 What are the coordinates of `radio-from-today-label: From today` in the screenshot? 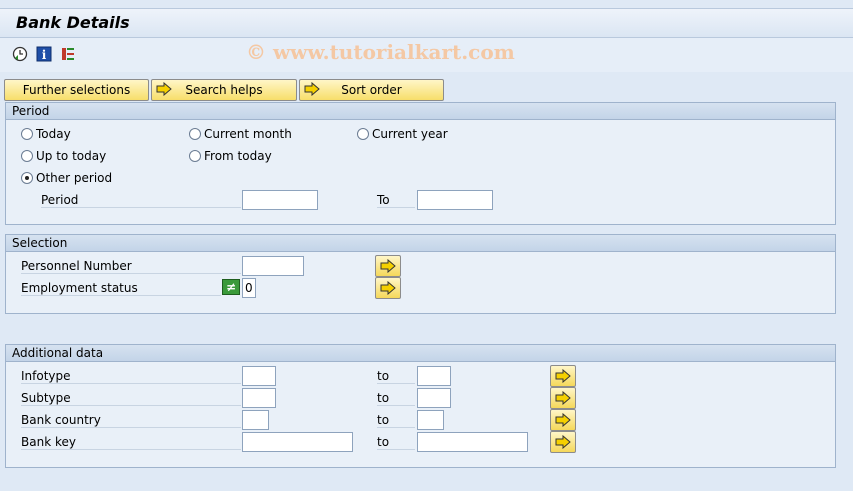 It's located at (238, 156).